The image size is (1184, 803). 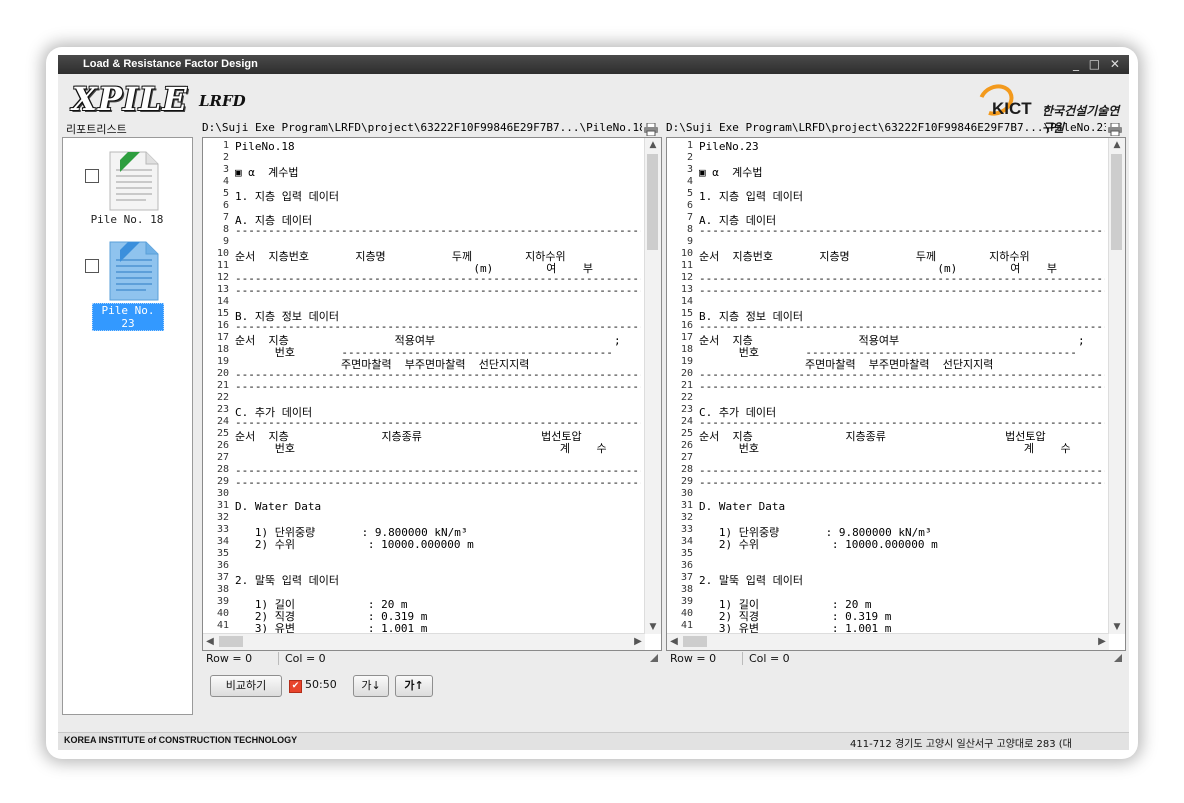 What do you see at coordinates (689, 241) in the screenshot?
I see `line-number: 9` at bounding box center [689, 241].